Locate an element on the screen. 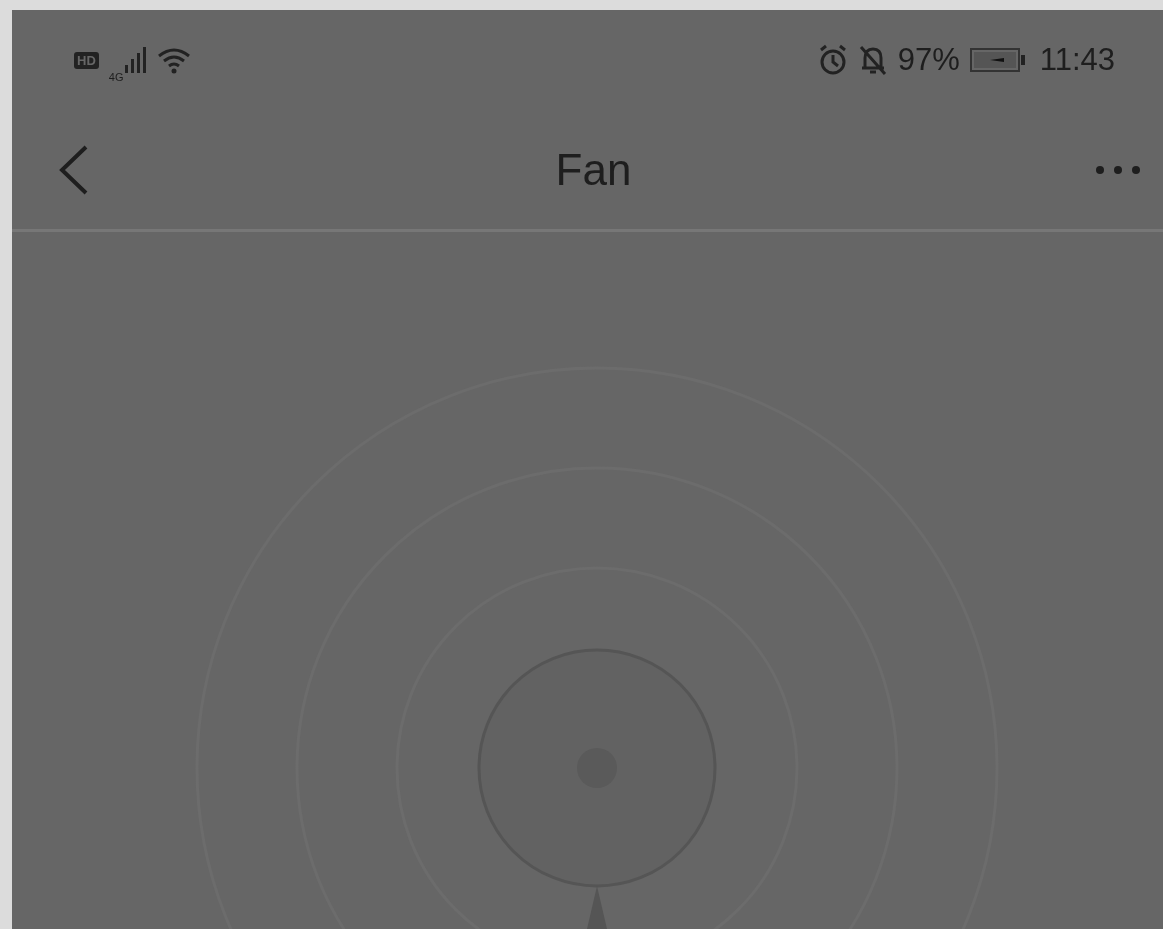 The image size is (1163, 929). page-title: Fan is located at coordinates (593, 169).